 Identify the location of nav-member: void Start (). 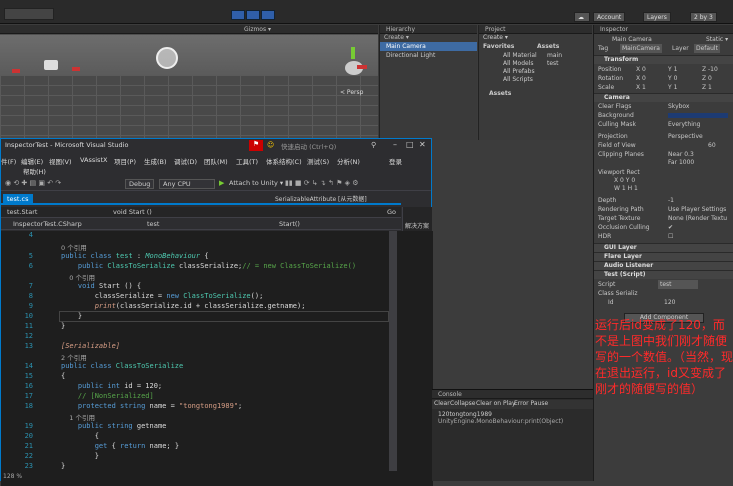
(132, 212).